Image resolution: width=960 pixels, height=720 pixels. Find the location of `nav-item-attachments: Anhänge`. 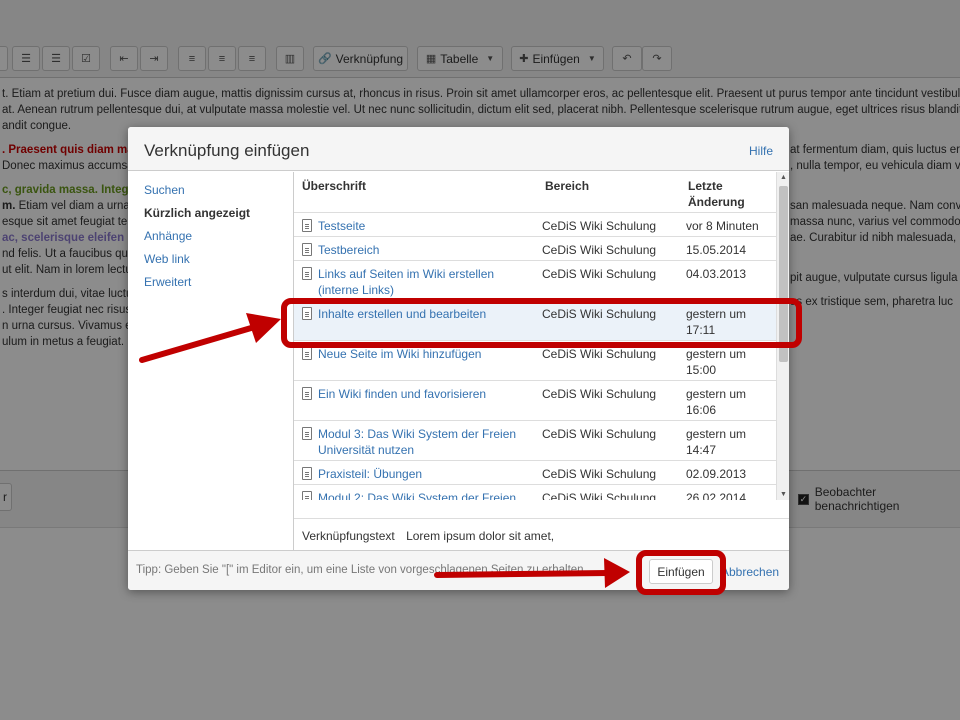

nav-item-attachments: Anhänge is located at coordinates (168, 236).